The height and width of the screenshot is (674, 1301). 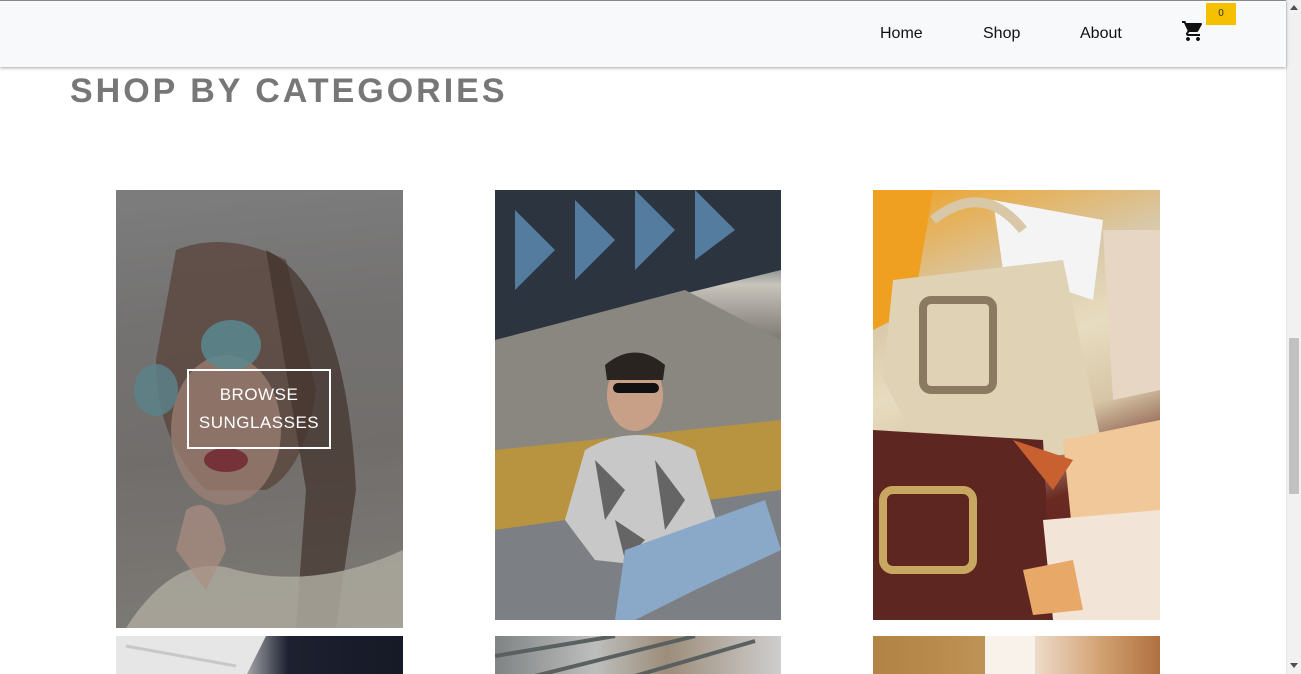 I want to click on top-navbar: Home Shop About 0, so click(x=643, y=33).